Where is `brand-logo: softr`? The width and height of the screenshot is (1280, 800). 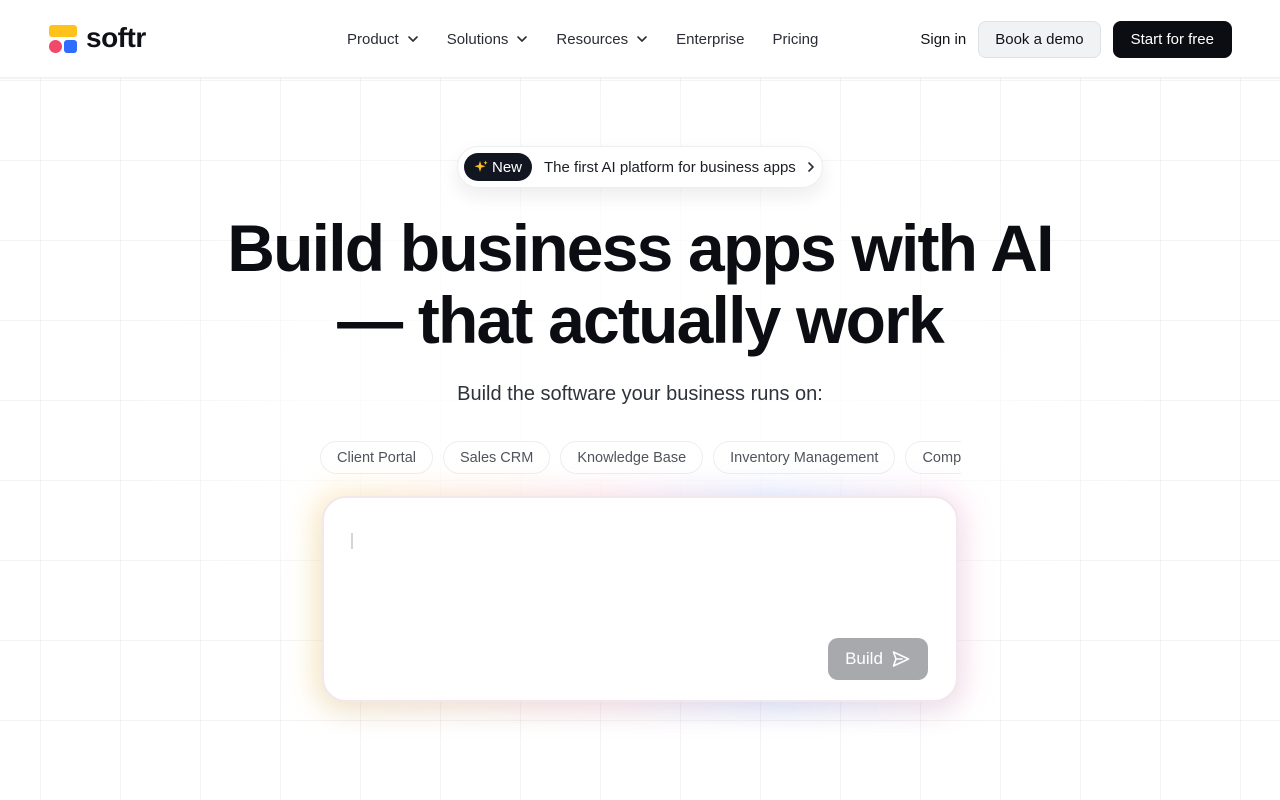 brand-logo: softr is located at coordinates (97, 38).